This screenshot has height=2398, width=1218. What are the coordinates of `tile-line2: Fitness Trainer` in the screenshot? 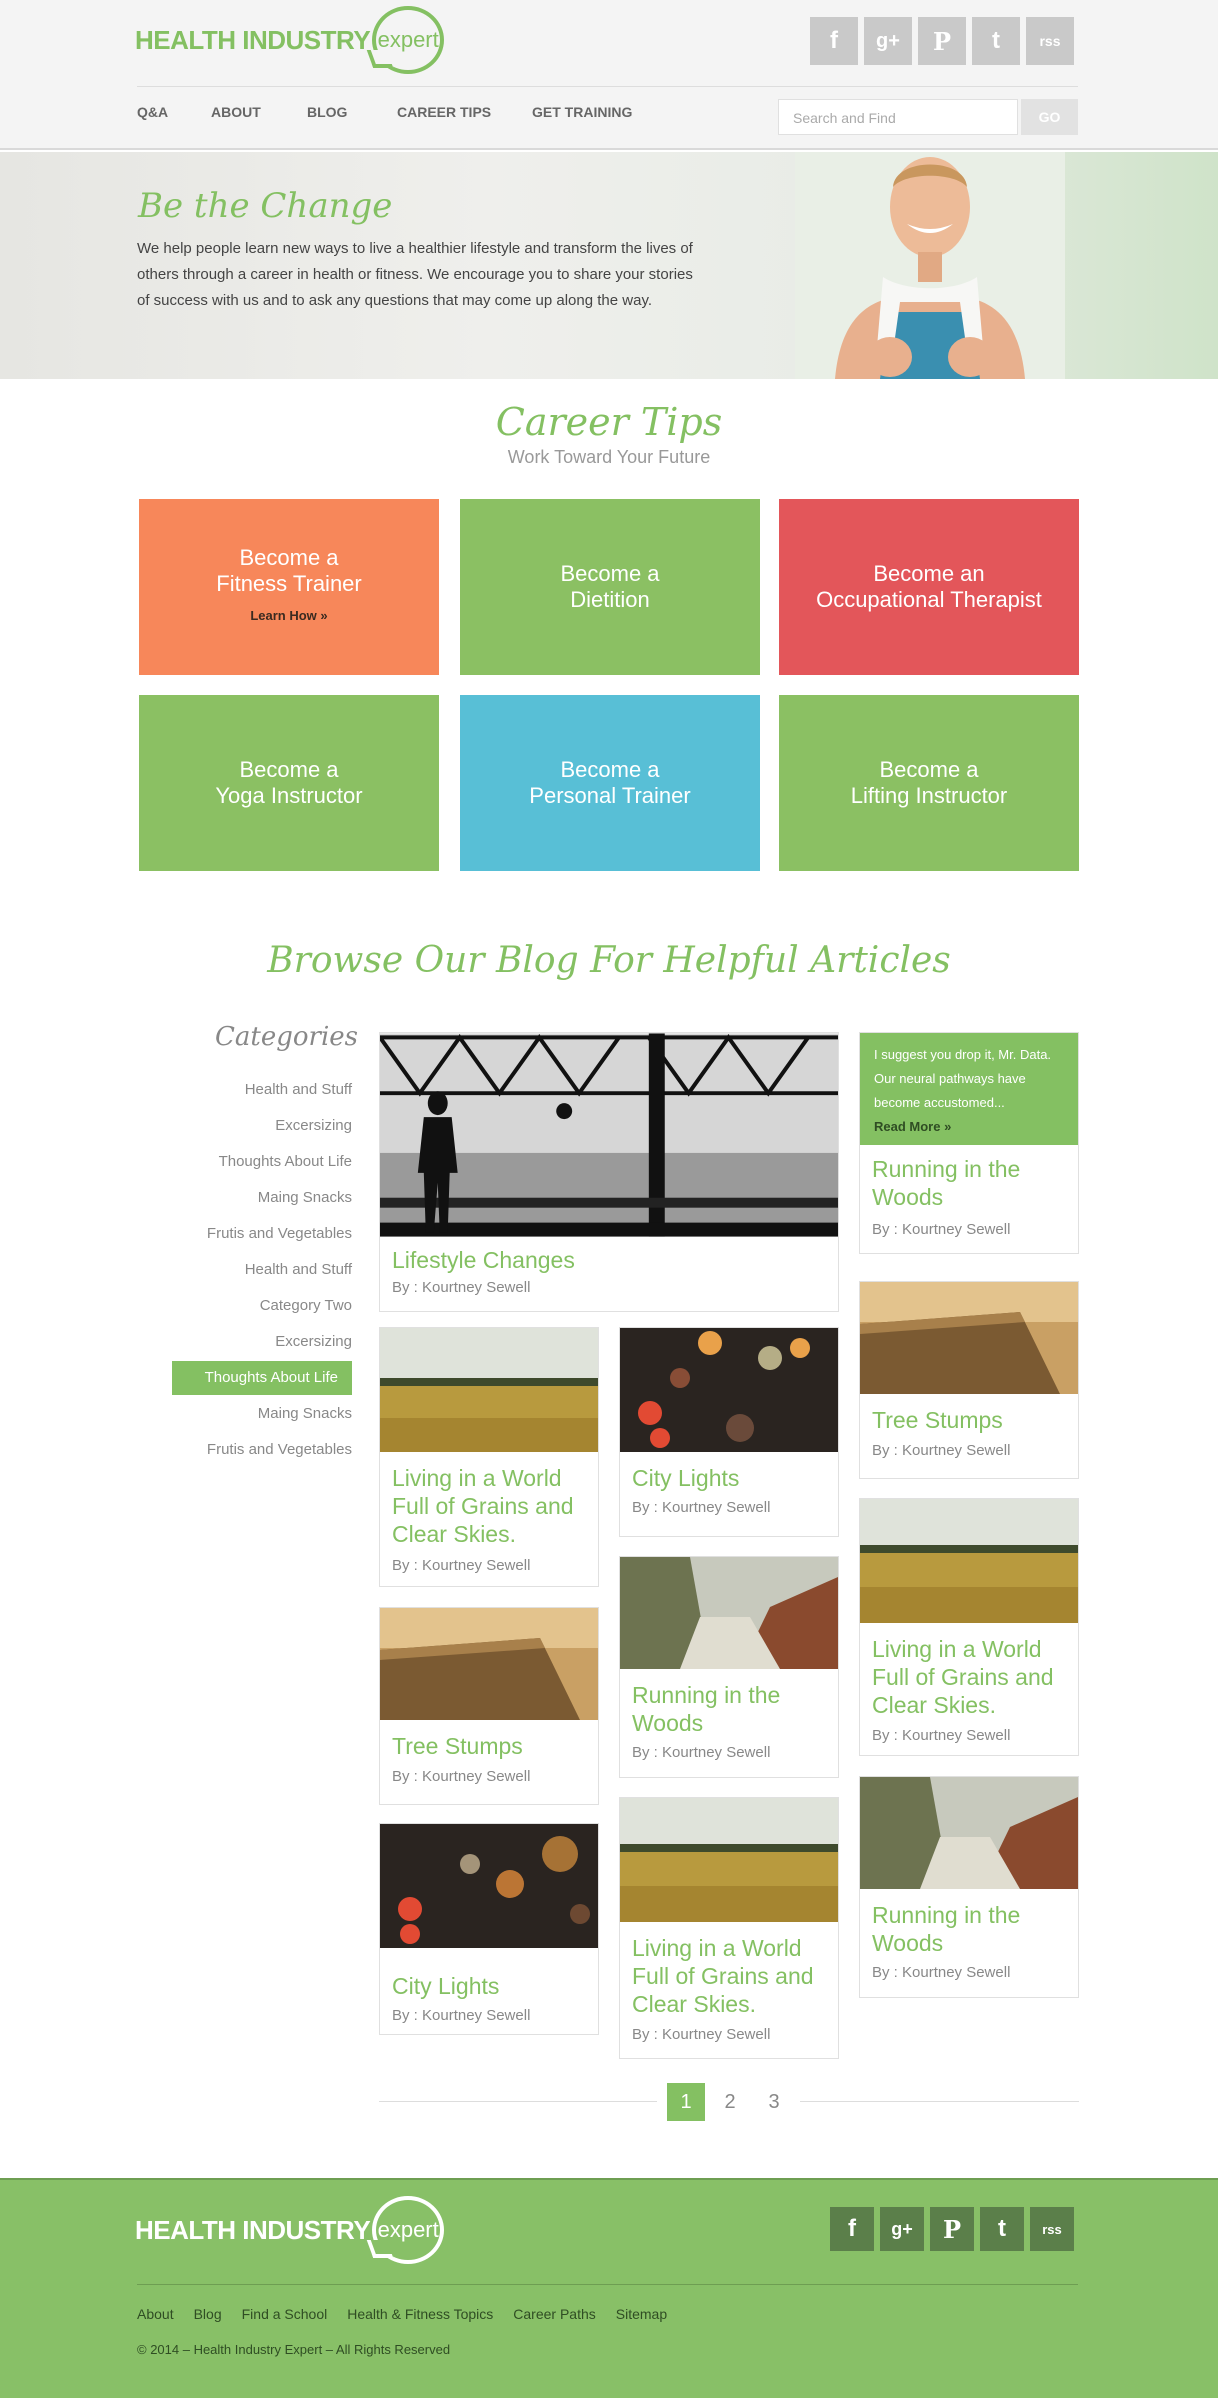 It's located at (289, 583).